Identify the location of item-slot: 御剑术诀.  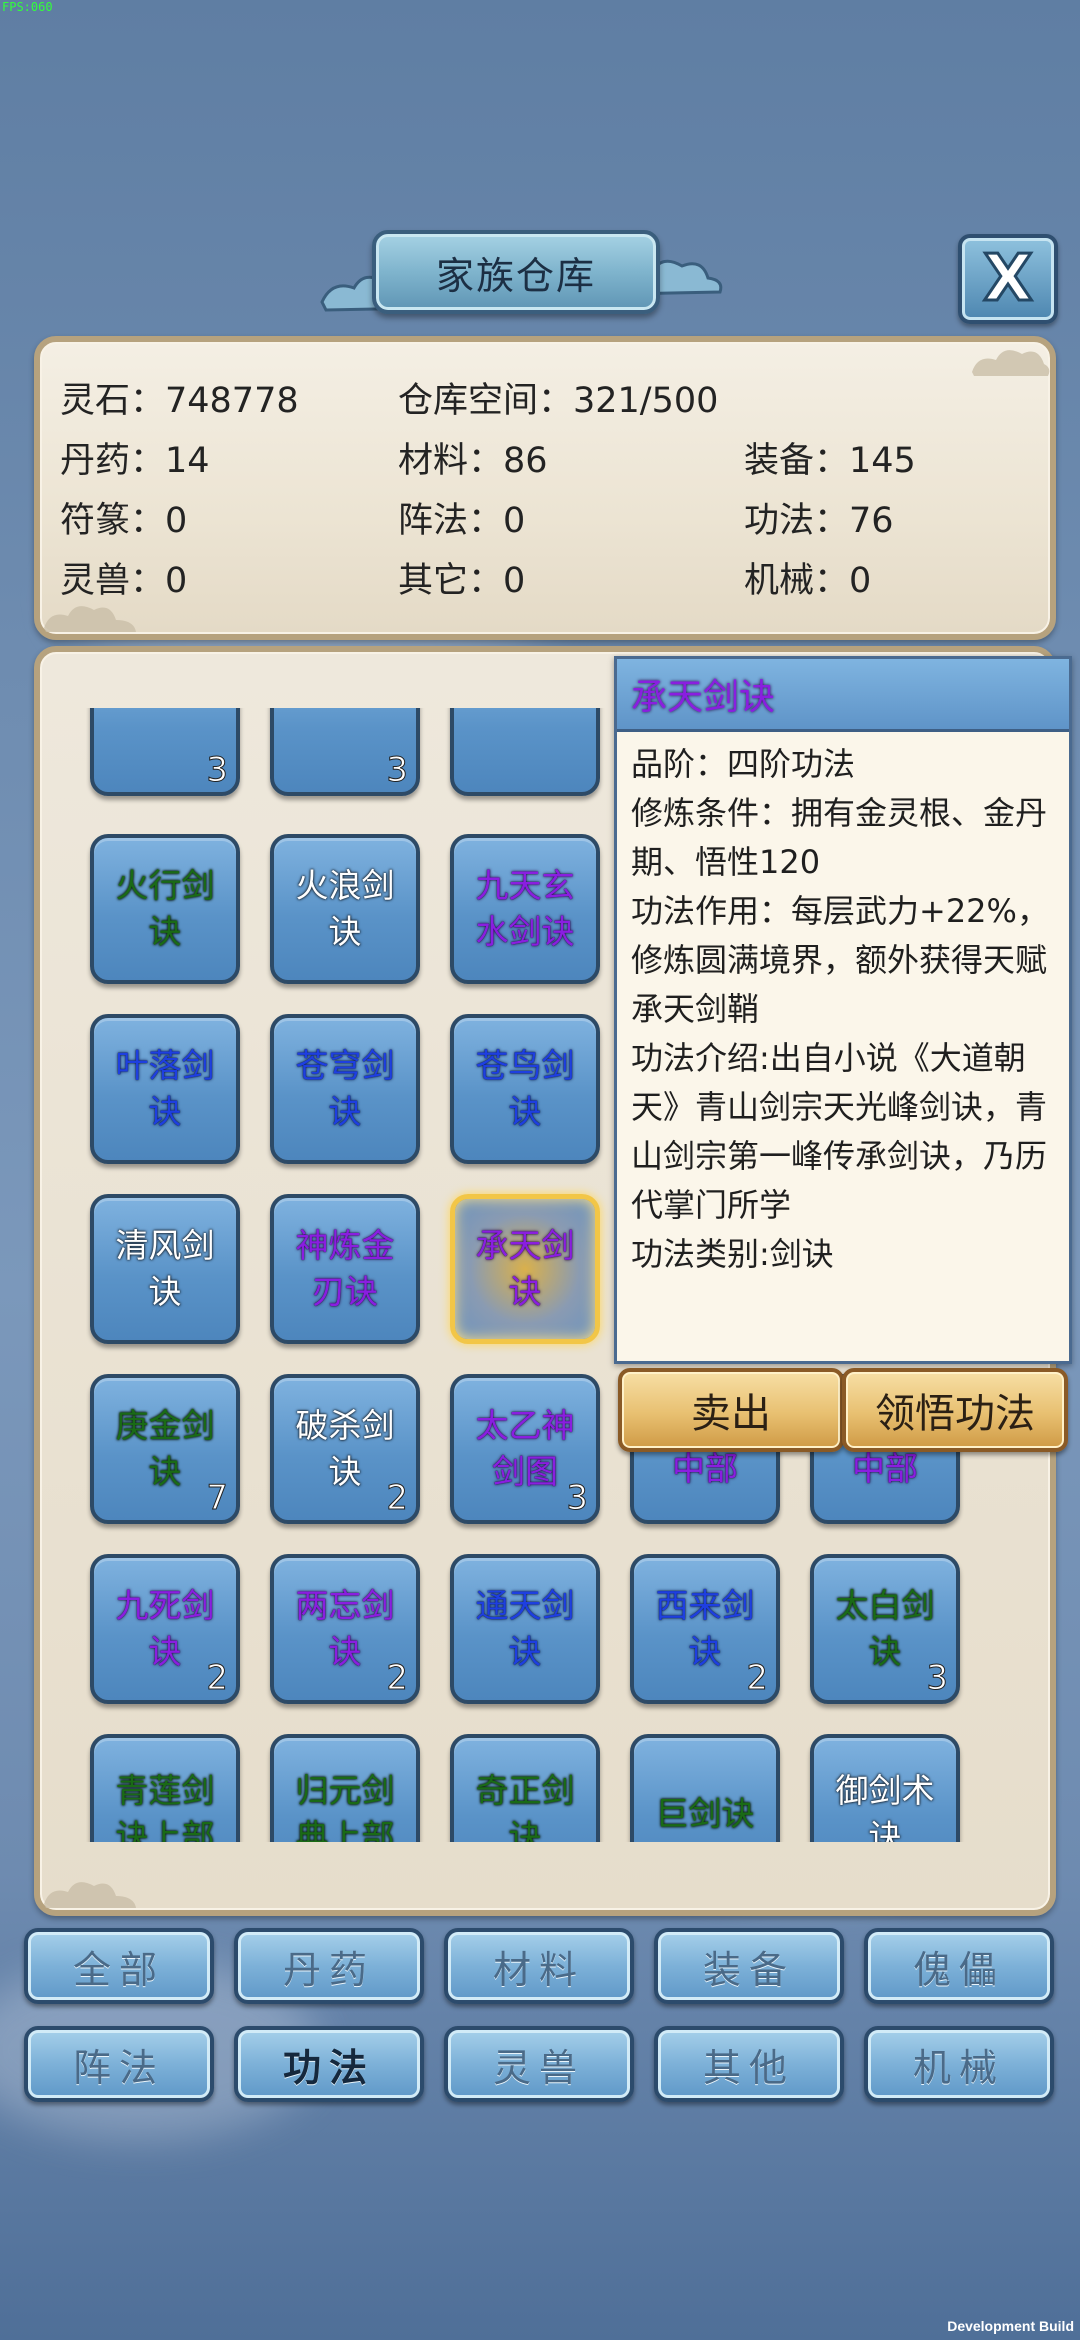
(885, 1788).